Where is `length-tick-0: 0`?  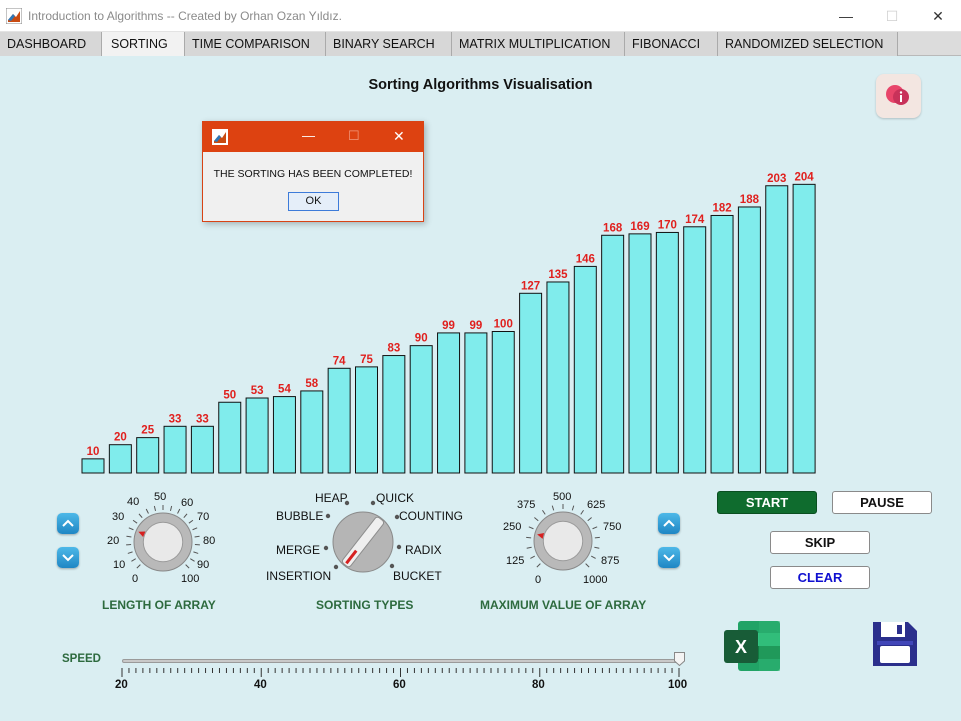 length-tick-0: 0 is located at coordinates (135, 579).